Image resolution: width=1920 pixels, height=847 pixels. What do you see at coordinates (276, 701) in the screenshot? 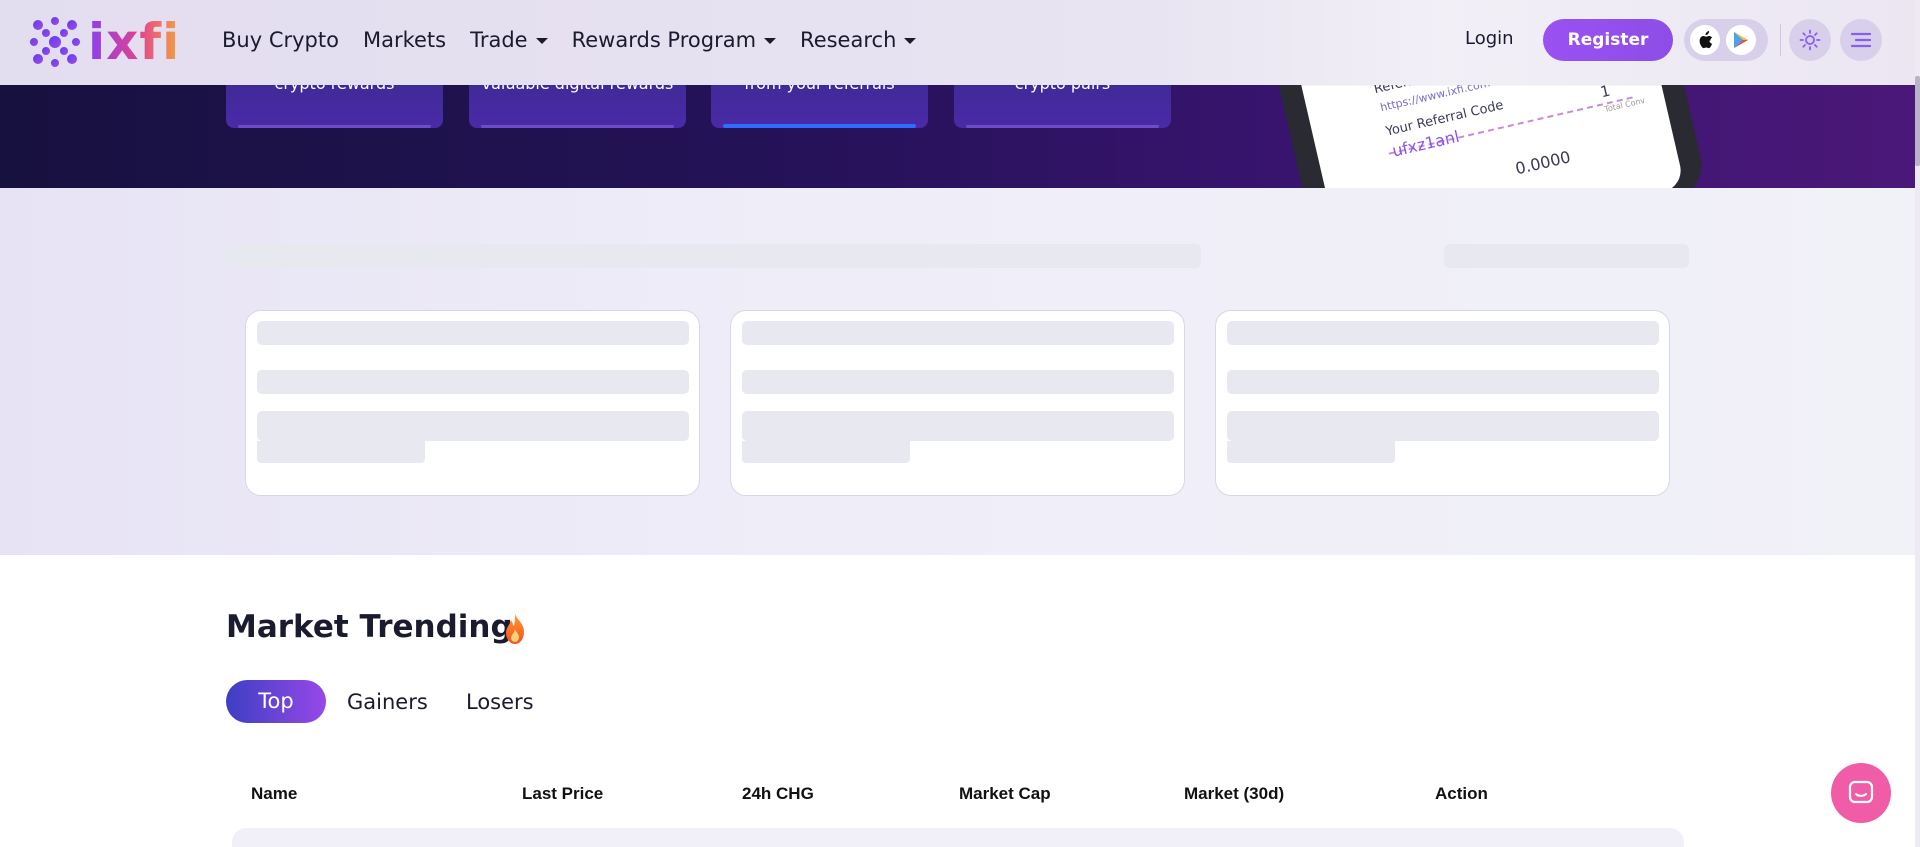
I see `tab-top: Top` at bounding box center [276, 701].